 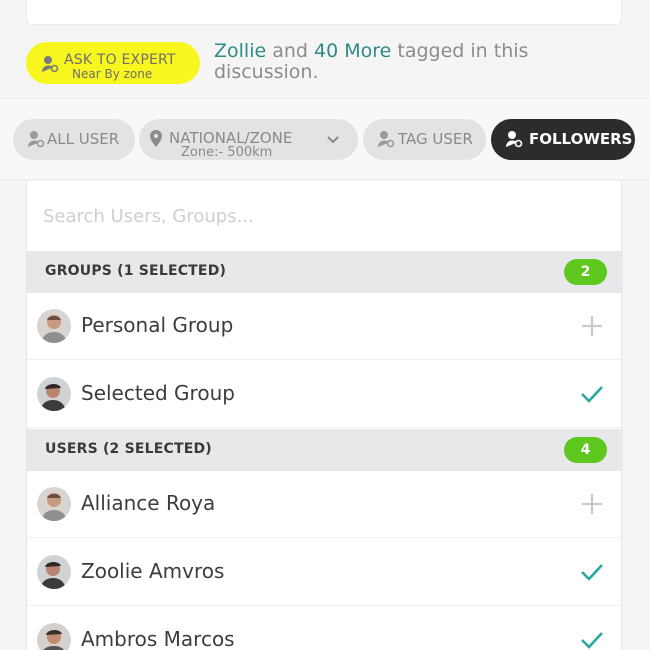 I want to click on filter-followers-label: FOLLOWERS, so click(x=581, y=139).